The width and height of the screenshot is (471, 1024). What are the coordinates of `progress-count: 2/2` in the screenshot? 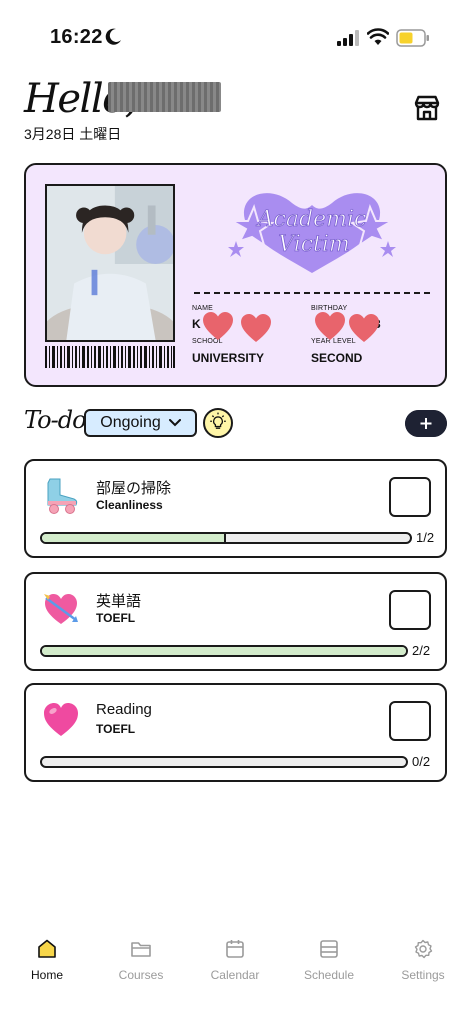 It's located at (421, 650).